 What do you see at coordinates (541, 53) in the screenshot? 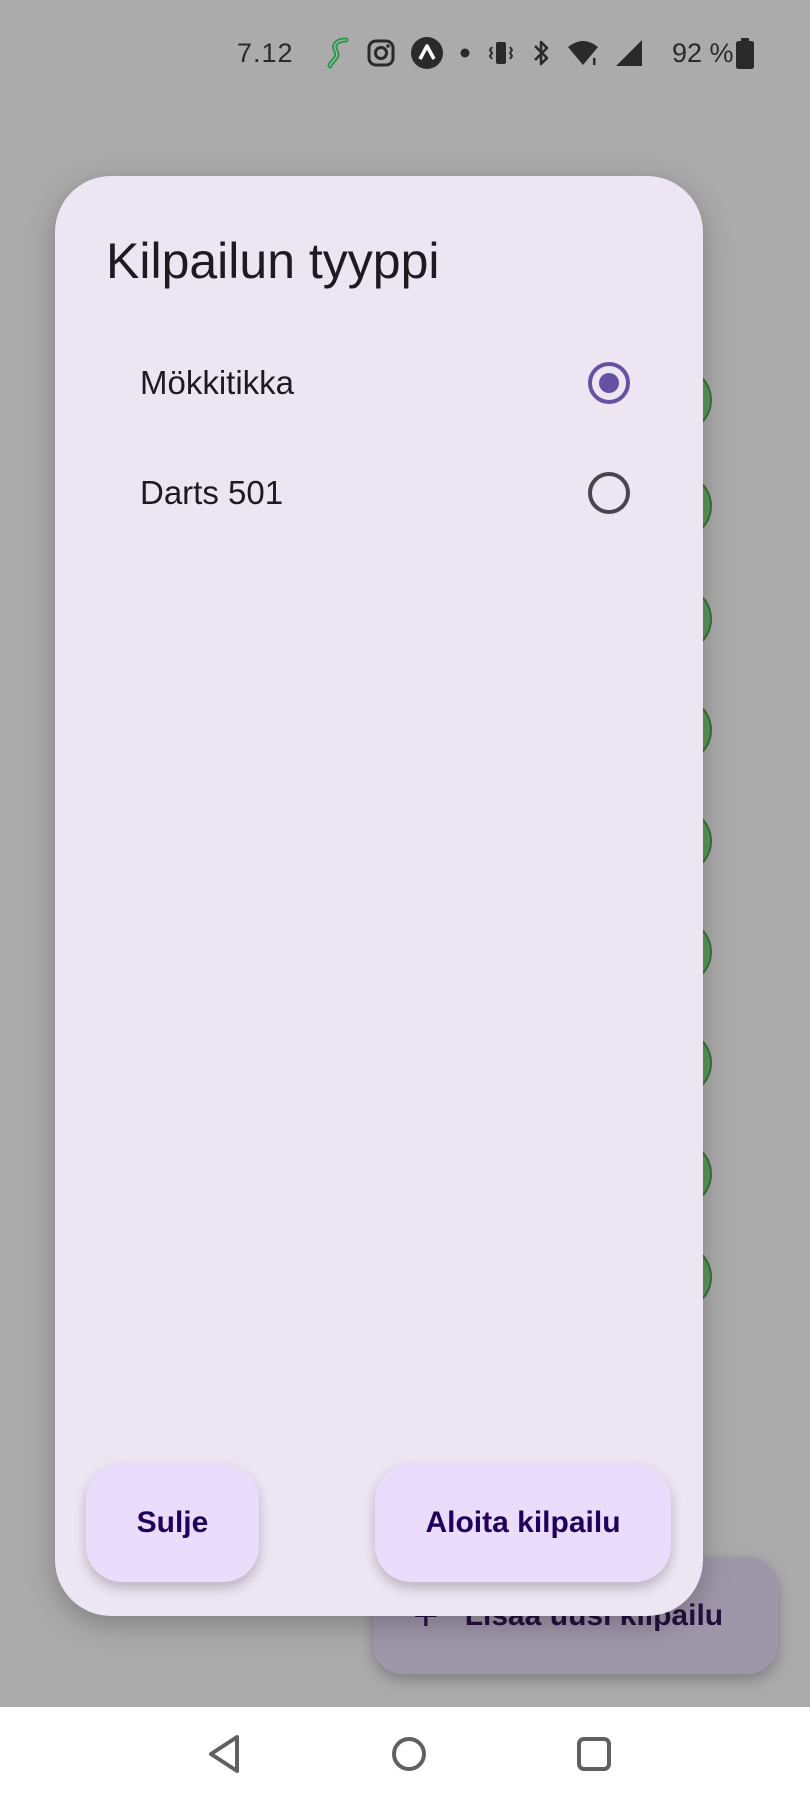
I see `bluetooth-icon` at bounding box center [541, 53].